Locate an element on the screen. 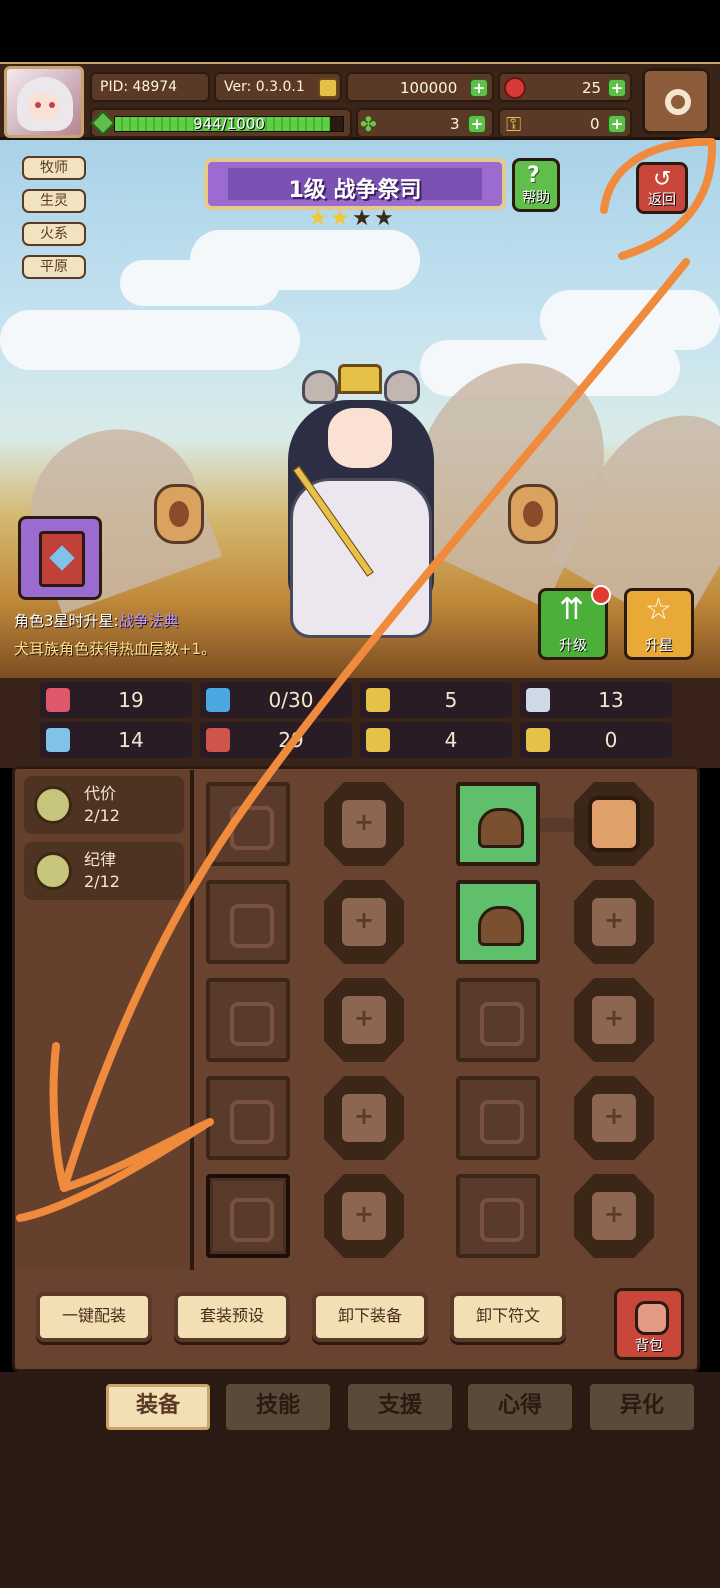  rune-slot-equipped is located at coordinates (614, 824).